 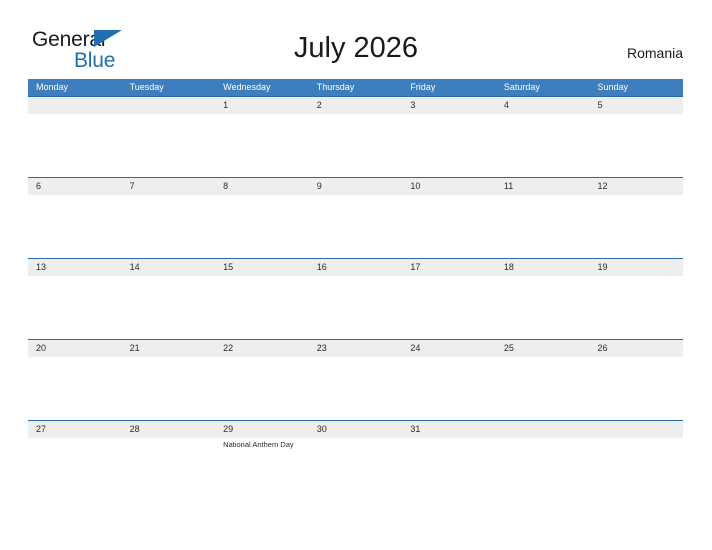 What do you see at coordinates (449, 137) in the screenshot?
I see `day-cell: 3` at bounding box center [449, 137].